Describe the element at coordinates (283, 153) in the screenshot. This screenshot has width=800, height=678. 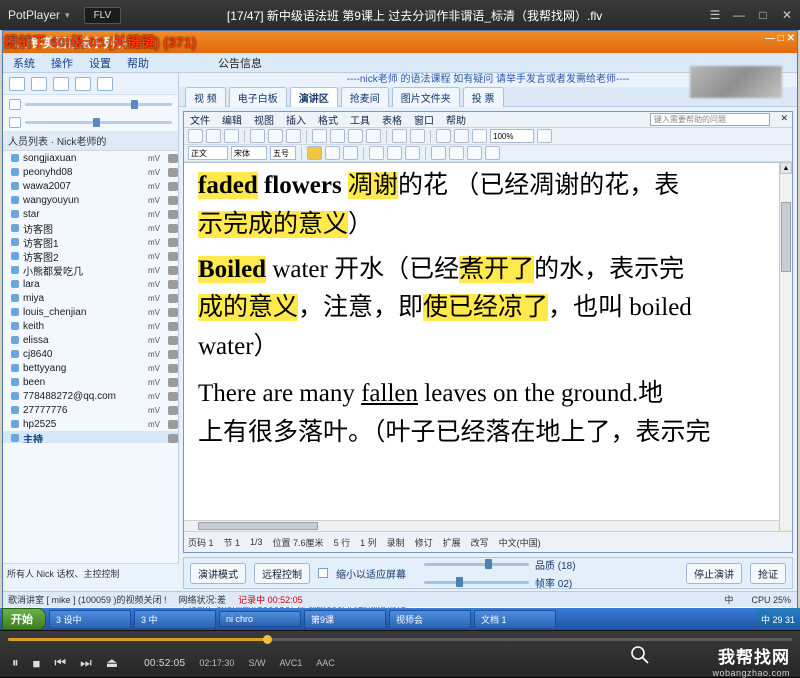
I see `font-size-select: 五号` at that location.